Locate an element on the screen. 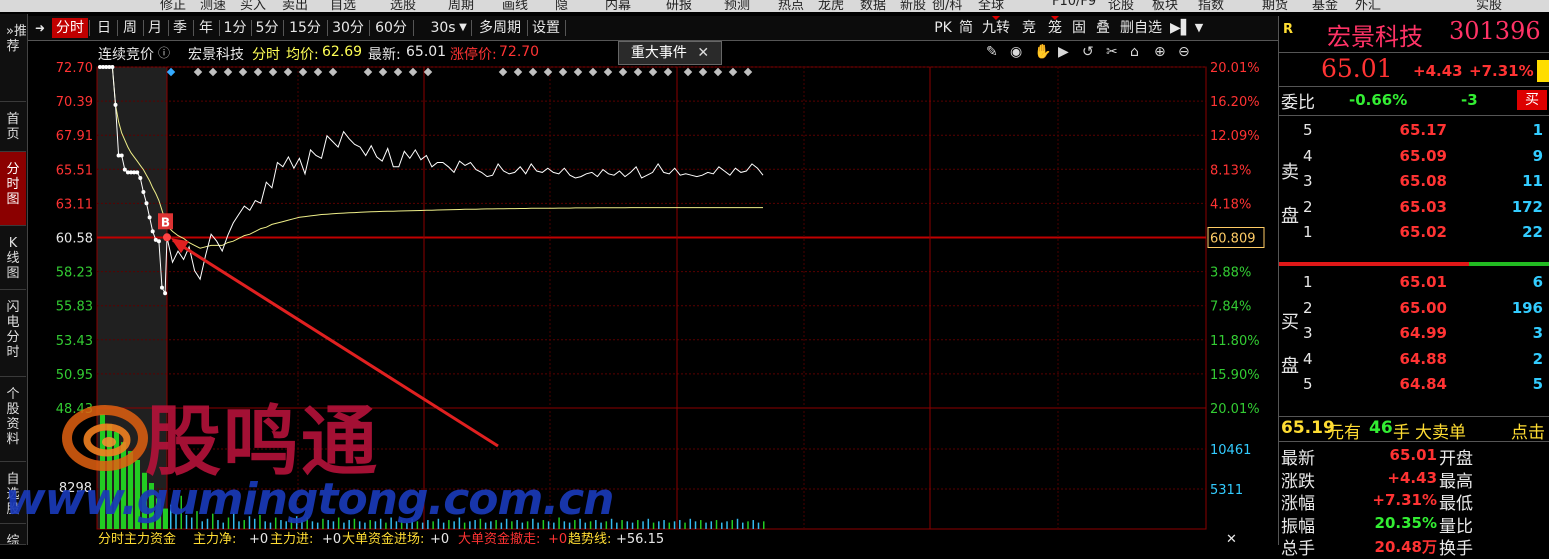 The image size is (1549, 559). ask-row: 4 65.09 9 is located at coordinates (1425, 157).